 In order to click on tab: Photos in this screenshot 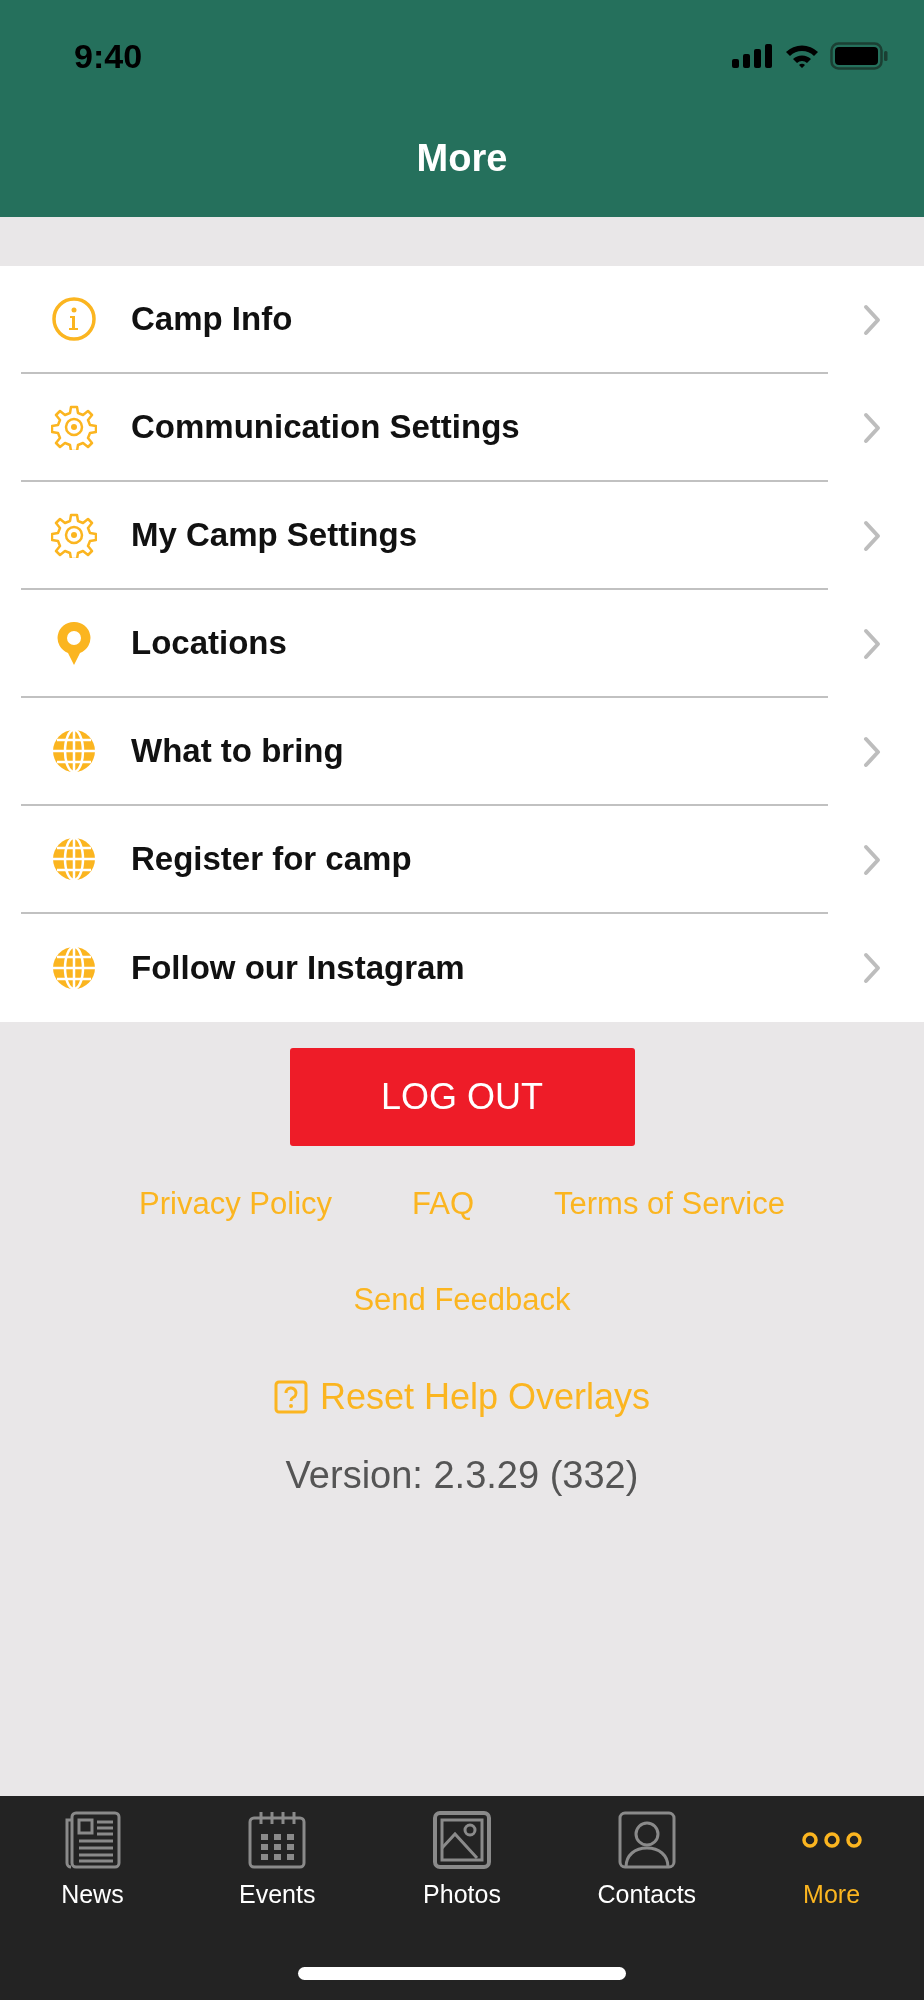, I will do `click(462, 1859)`.